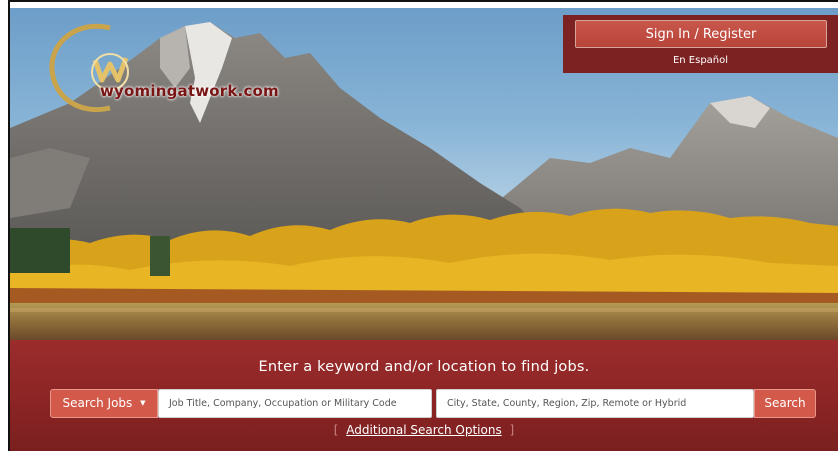 Image resolution: width=838 pixels, height=451 pixels. Describe the element at coordinates (785, 403) in the screenshot. I see `search-button: Search` at that location.